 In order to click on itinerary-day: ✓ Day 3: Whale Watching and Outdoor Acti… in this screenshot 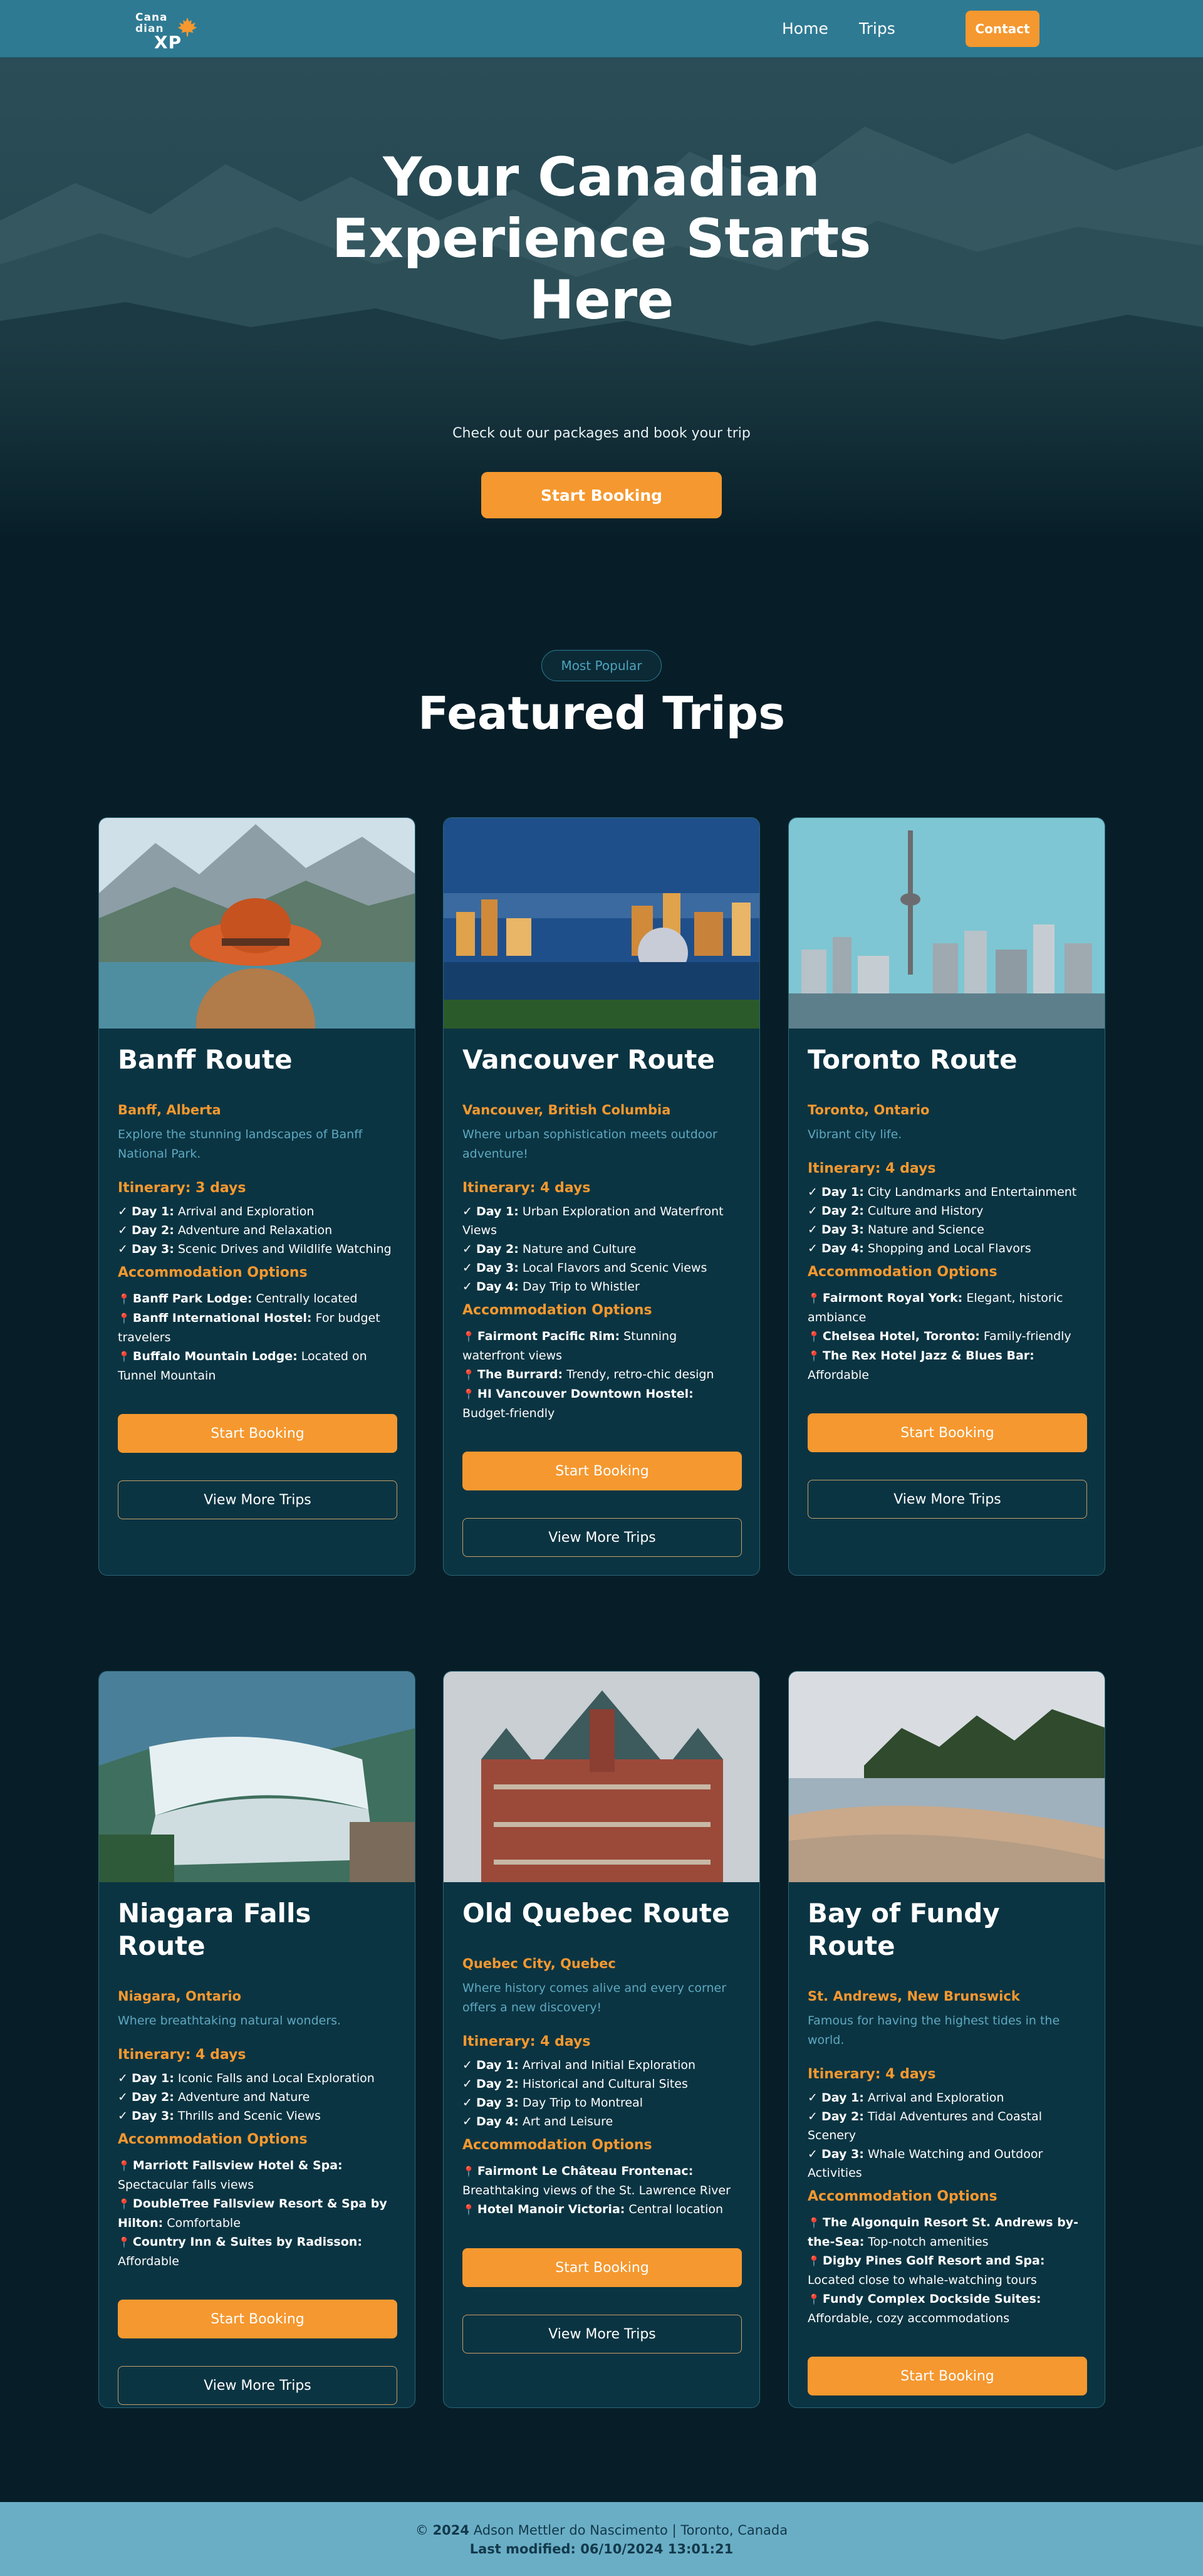, I will do `click(926, 2163)`.